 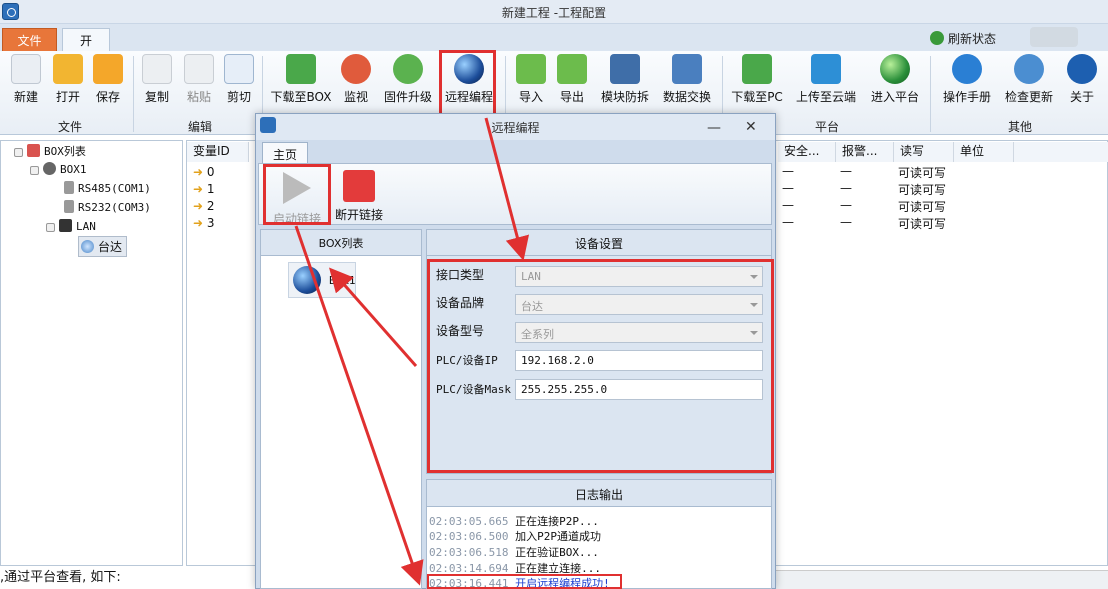 What do you see at coordinates (524, 581) in the screenshot?
I see `highlight-log-success` at bounding box center [524, 581].